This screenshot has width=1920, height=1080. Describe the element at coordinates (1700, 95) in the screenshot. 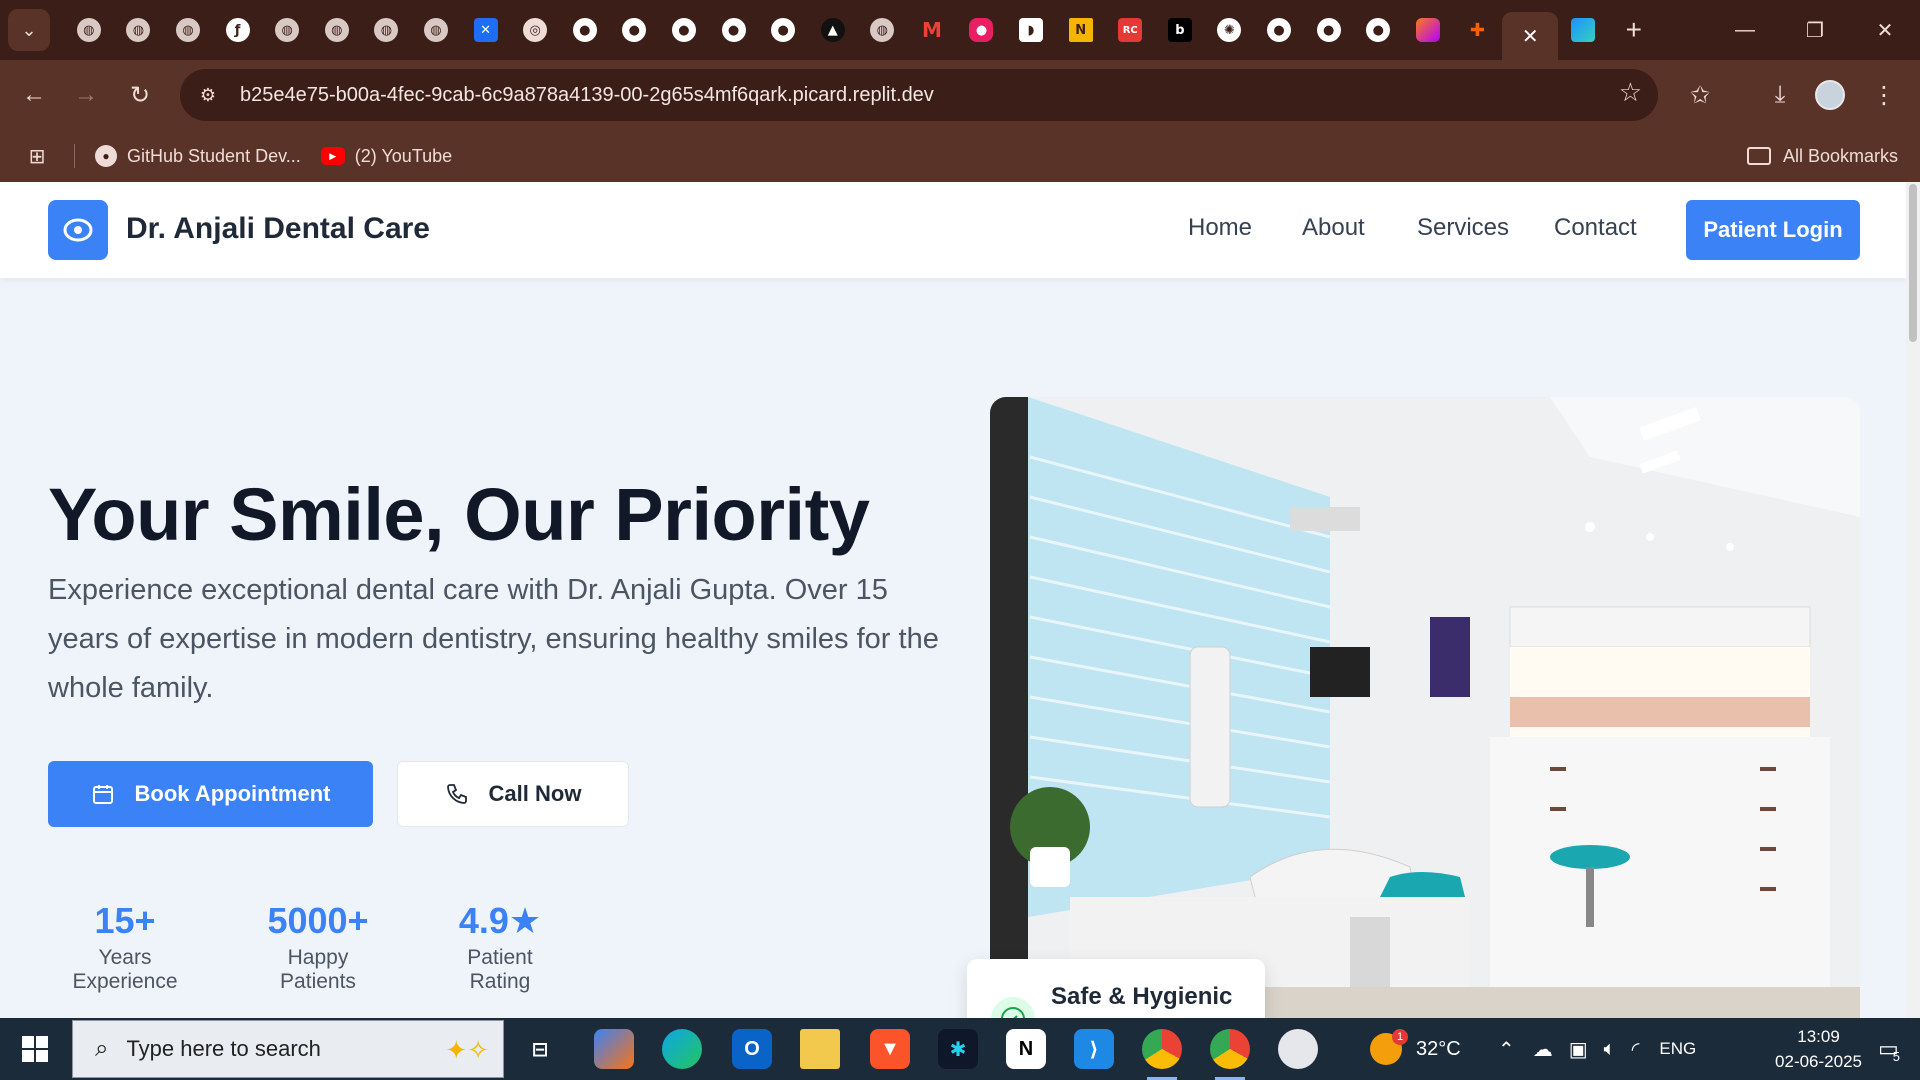

I see `reading-list-icon: ✩` at that location.